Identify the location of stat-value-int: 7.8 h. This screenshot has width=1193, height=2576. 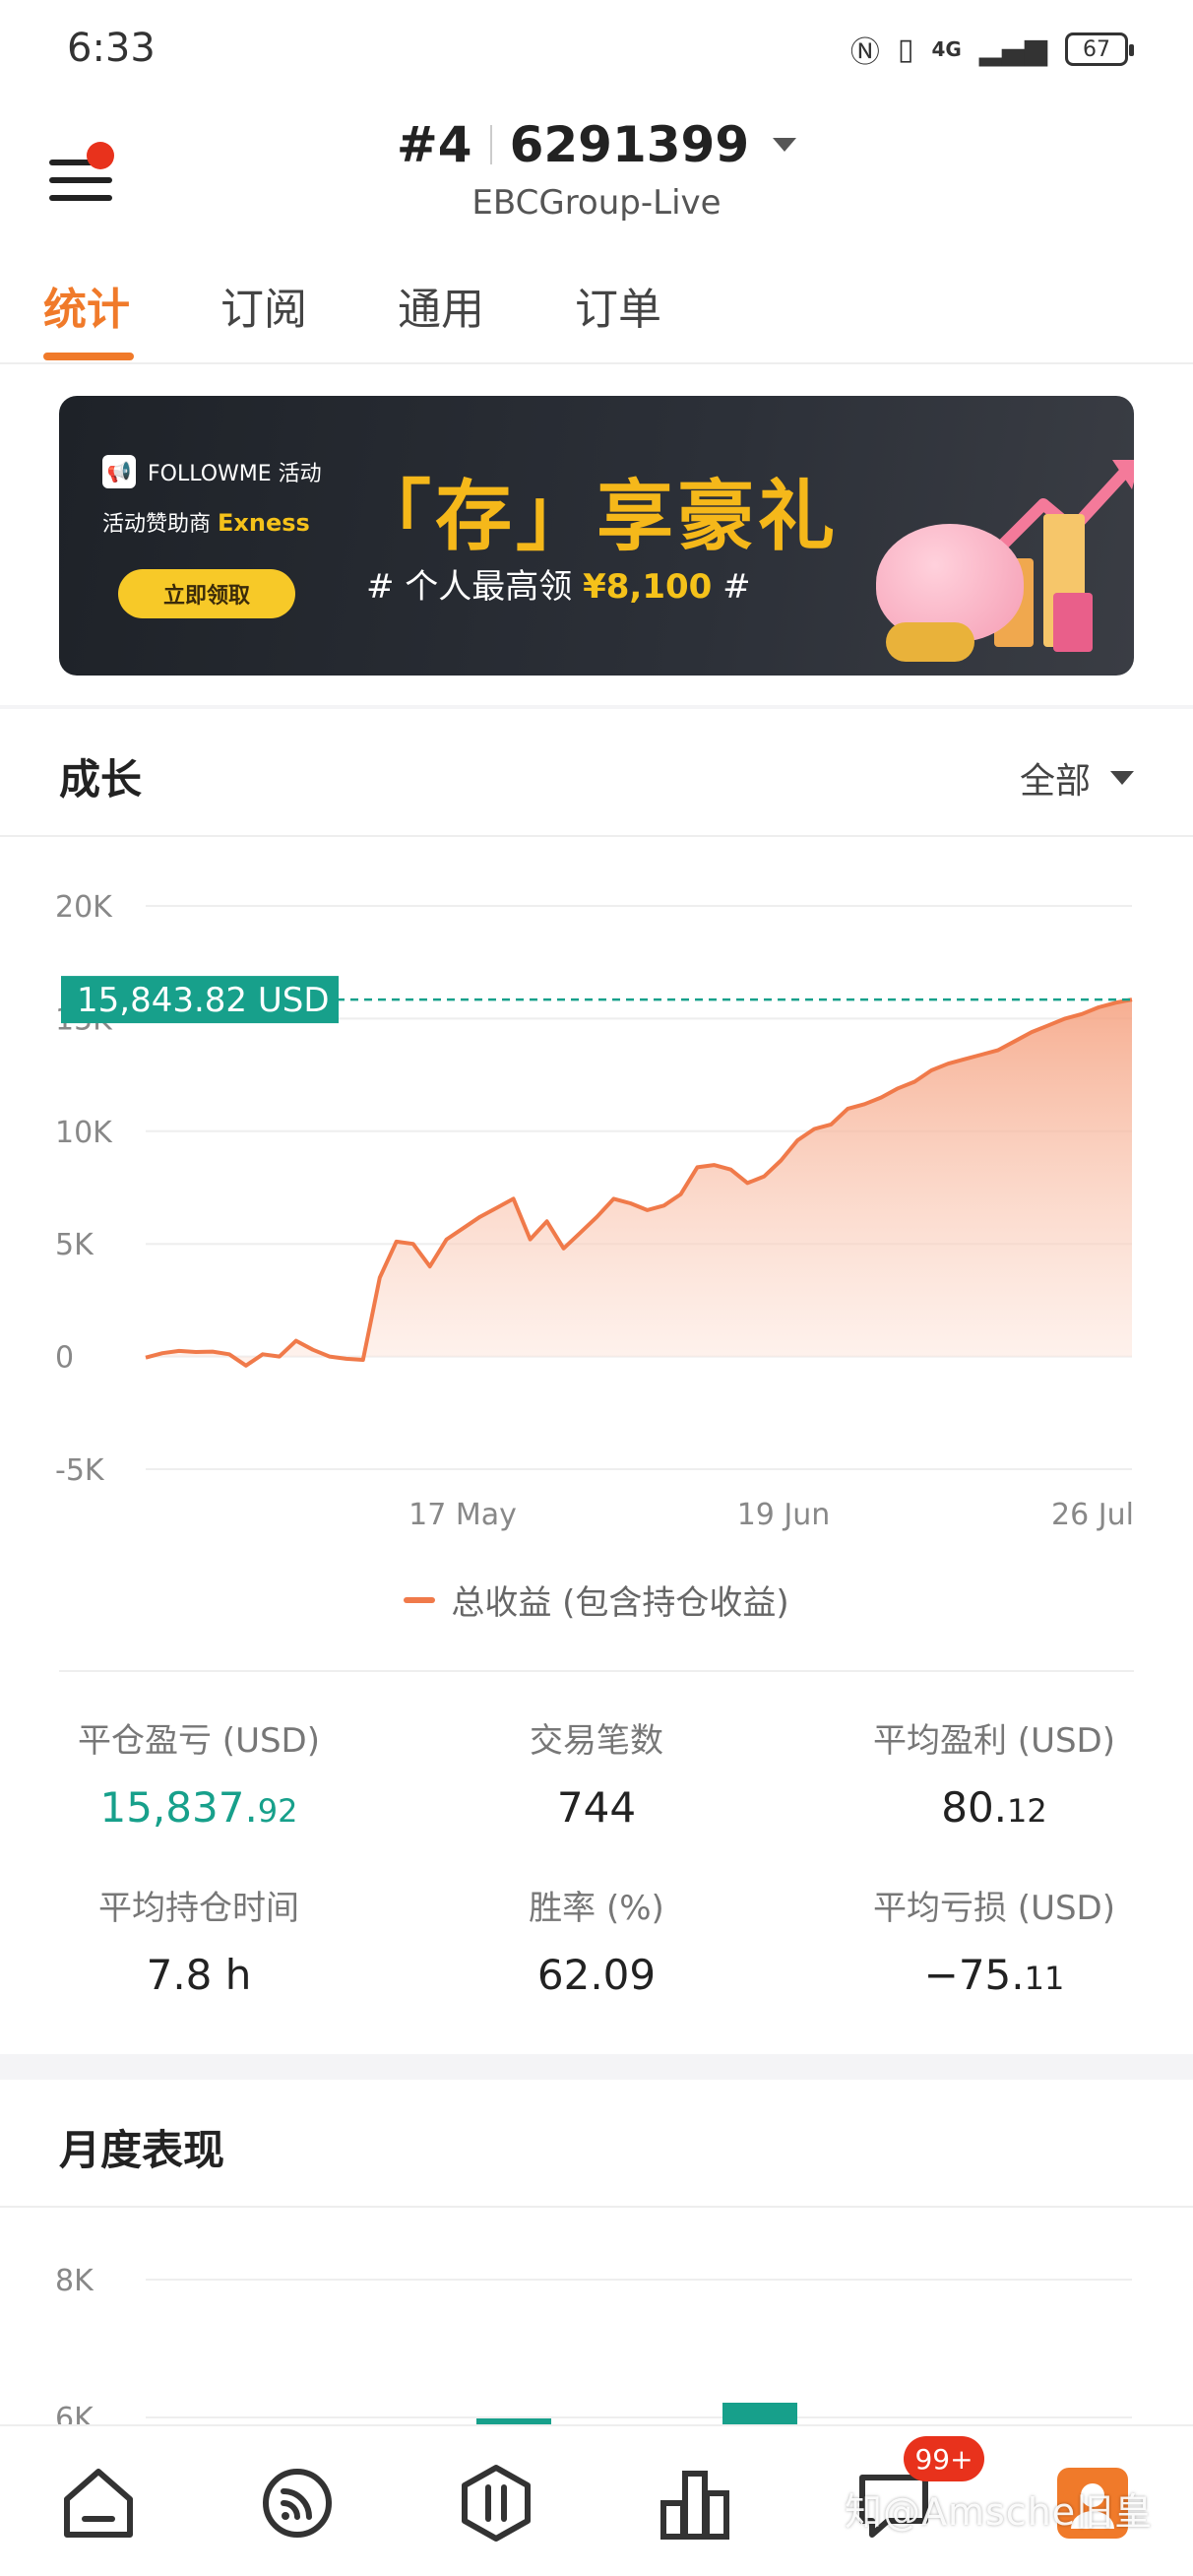
(199, 1975).